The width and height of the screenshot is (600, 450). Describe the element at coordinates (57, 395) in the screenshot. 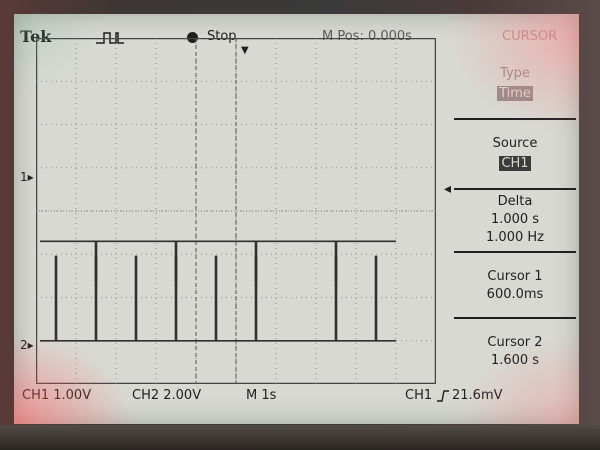

I see `ch1-scale-readout: CH1 1.00V` at that location.